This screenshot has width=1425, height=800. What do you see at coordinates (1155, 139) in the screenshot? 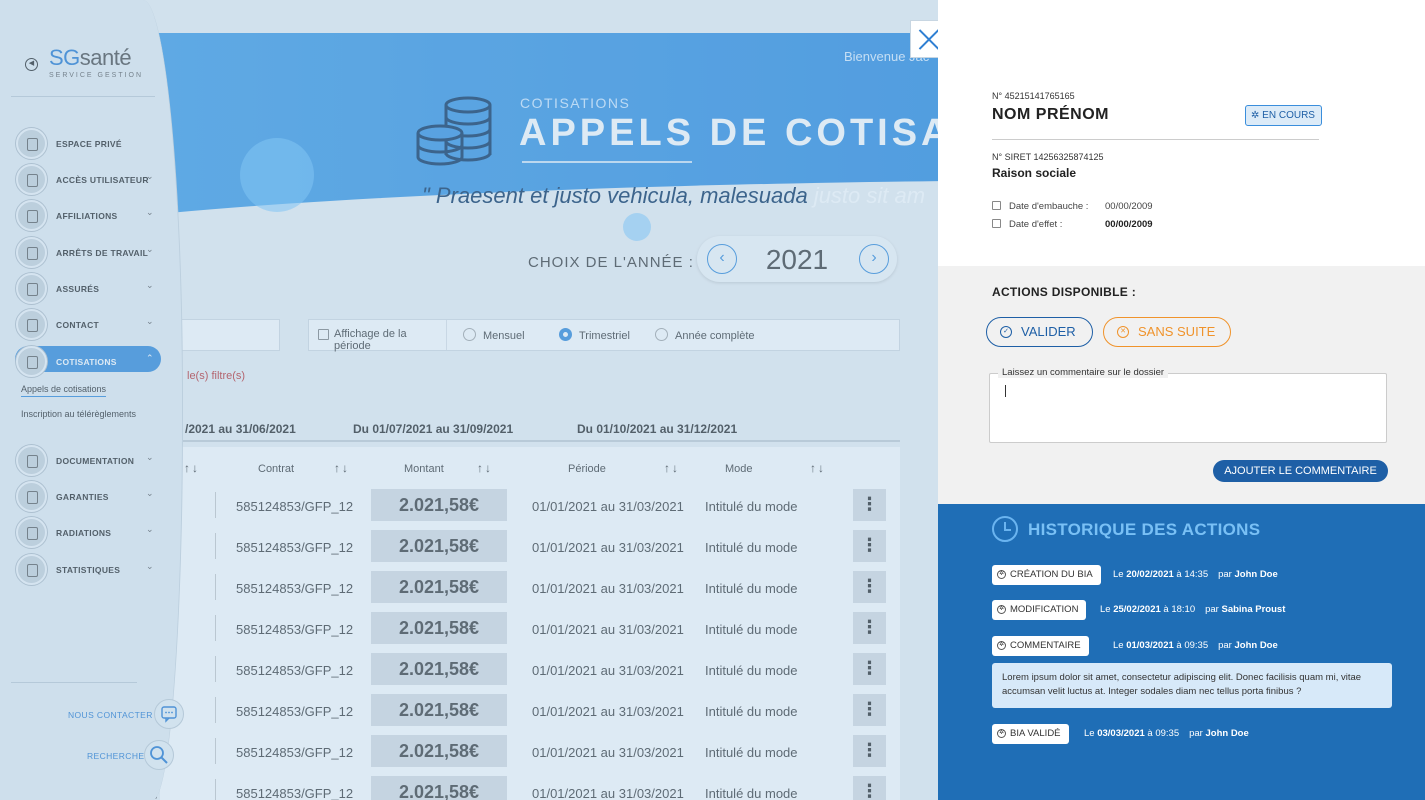
I see `divider` at bounding box center [1155, 139].